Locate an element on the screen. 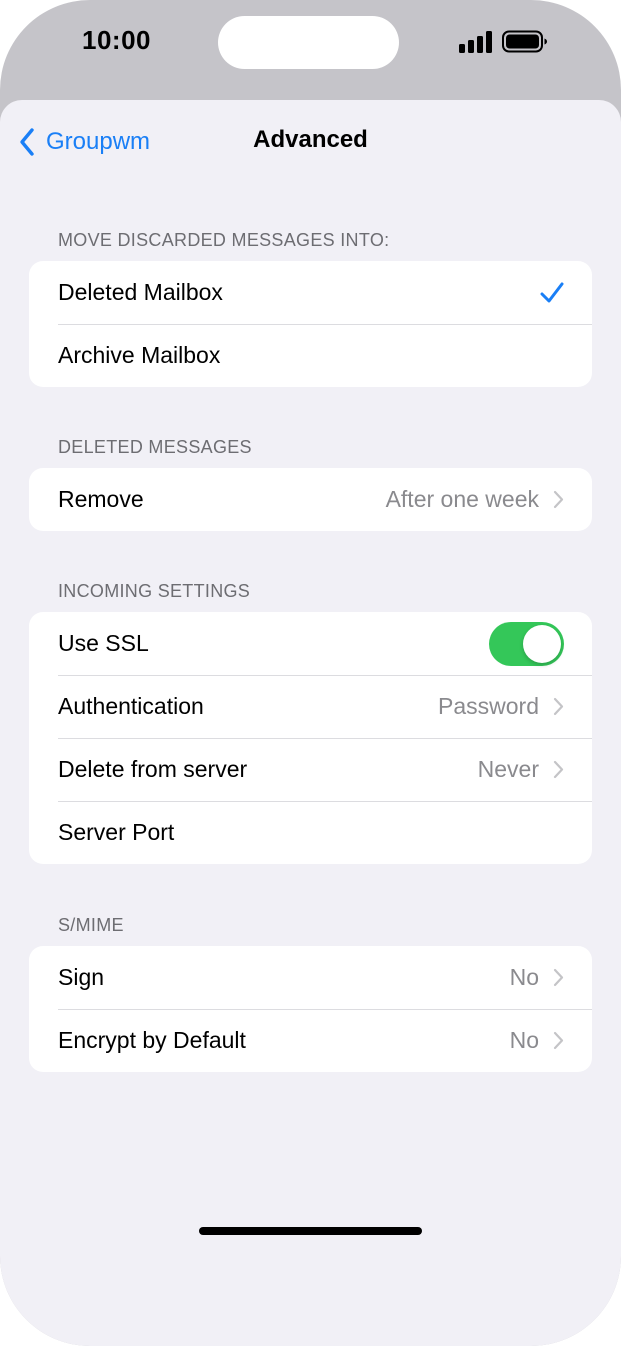  row-label: Authentication is located at coordinates (131, 706).